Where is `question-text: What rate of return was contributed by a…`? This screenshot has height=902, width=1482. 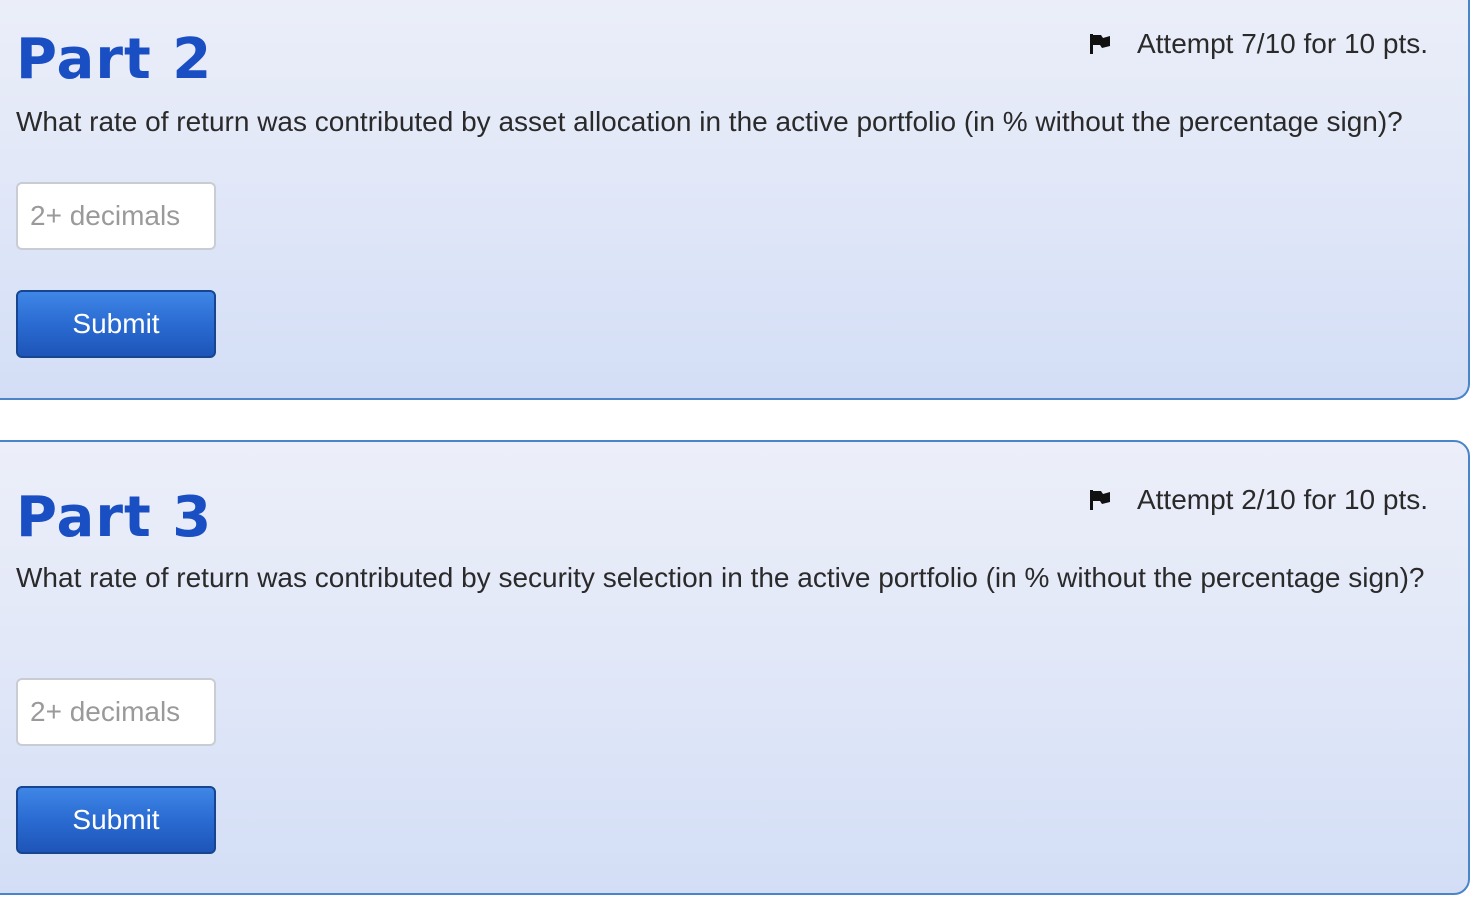 question-text: What rate of return was contributed by a… is located at coordinates (709, 121).